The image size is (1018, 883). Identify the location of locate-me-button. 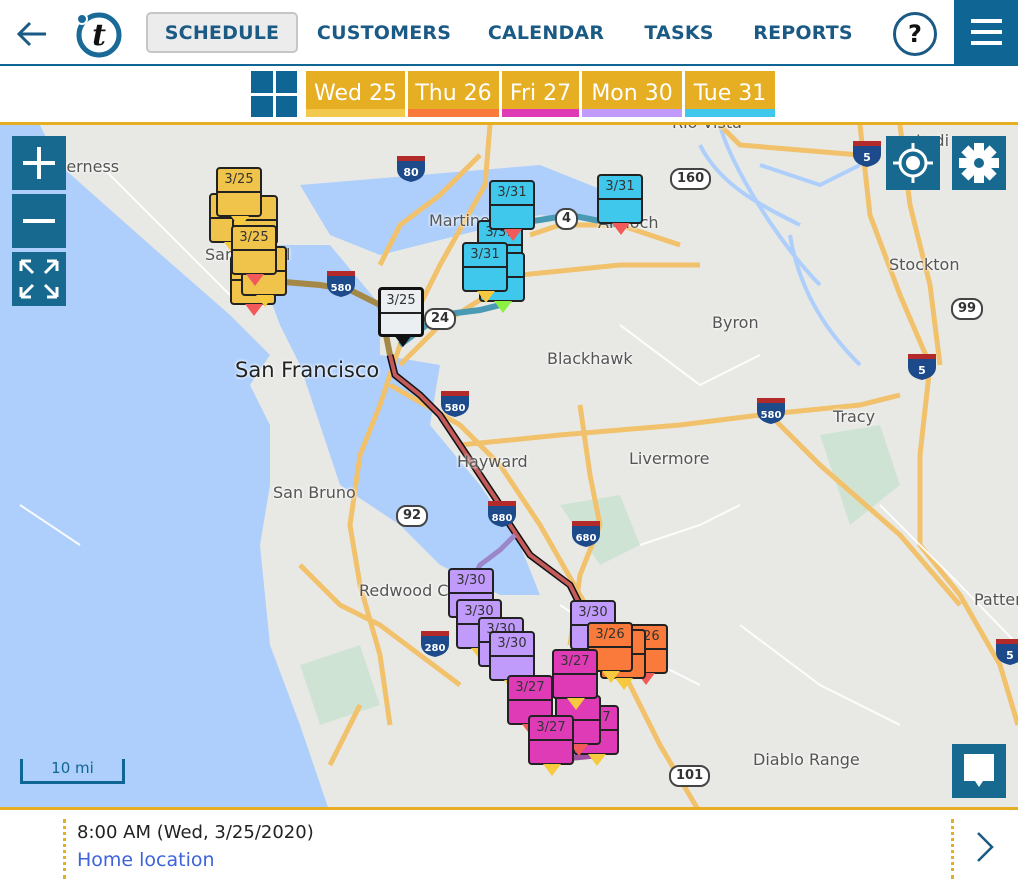
(913, 163).